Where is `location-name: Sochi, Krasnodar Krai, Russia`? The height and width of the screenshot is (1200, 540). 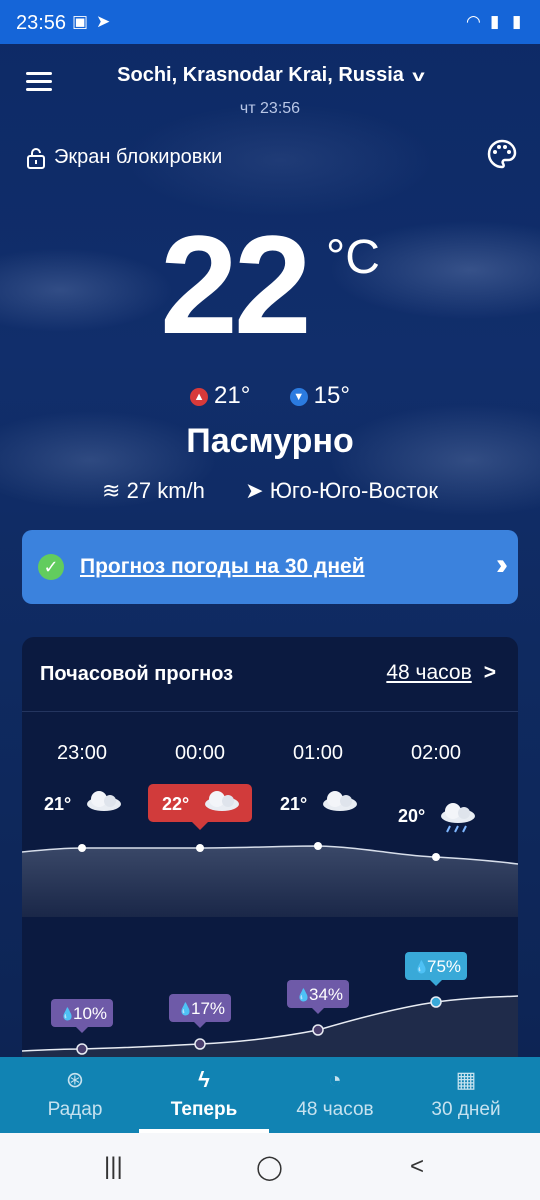 location-name: Sochi, Krasnodar Krai, Russia is located at coordinates (260, 75).